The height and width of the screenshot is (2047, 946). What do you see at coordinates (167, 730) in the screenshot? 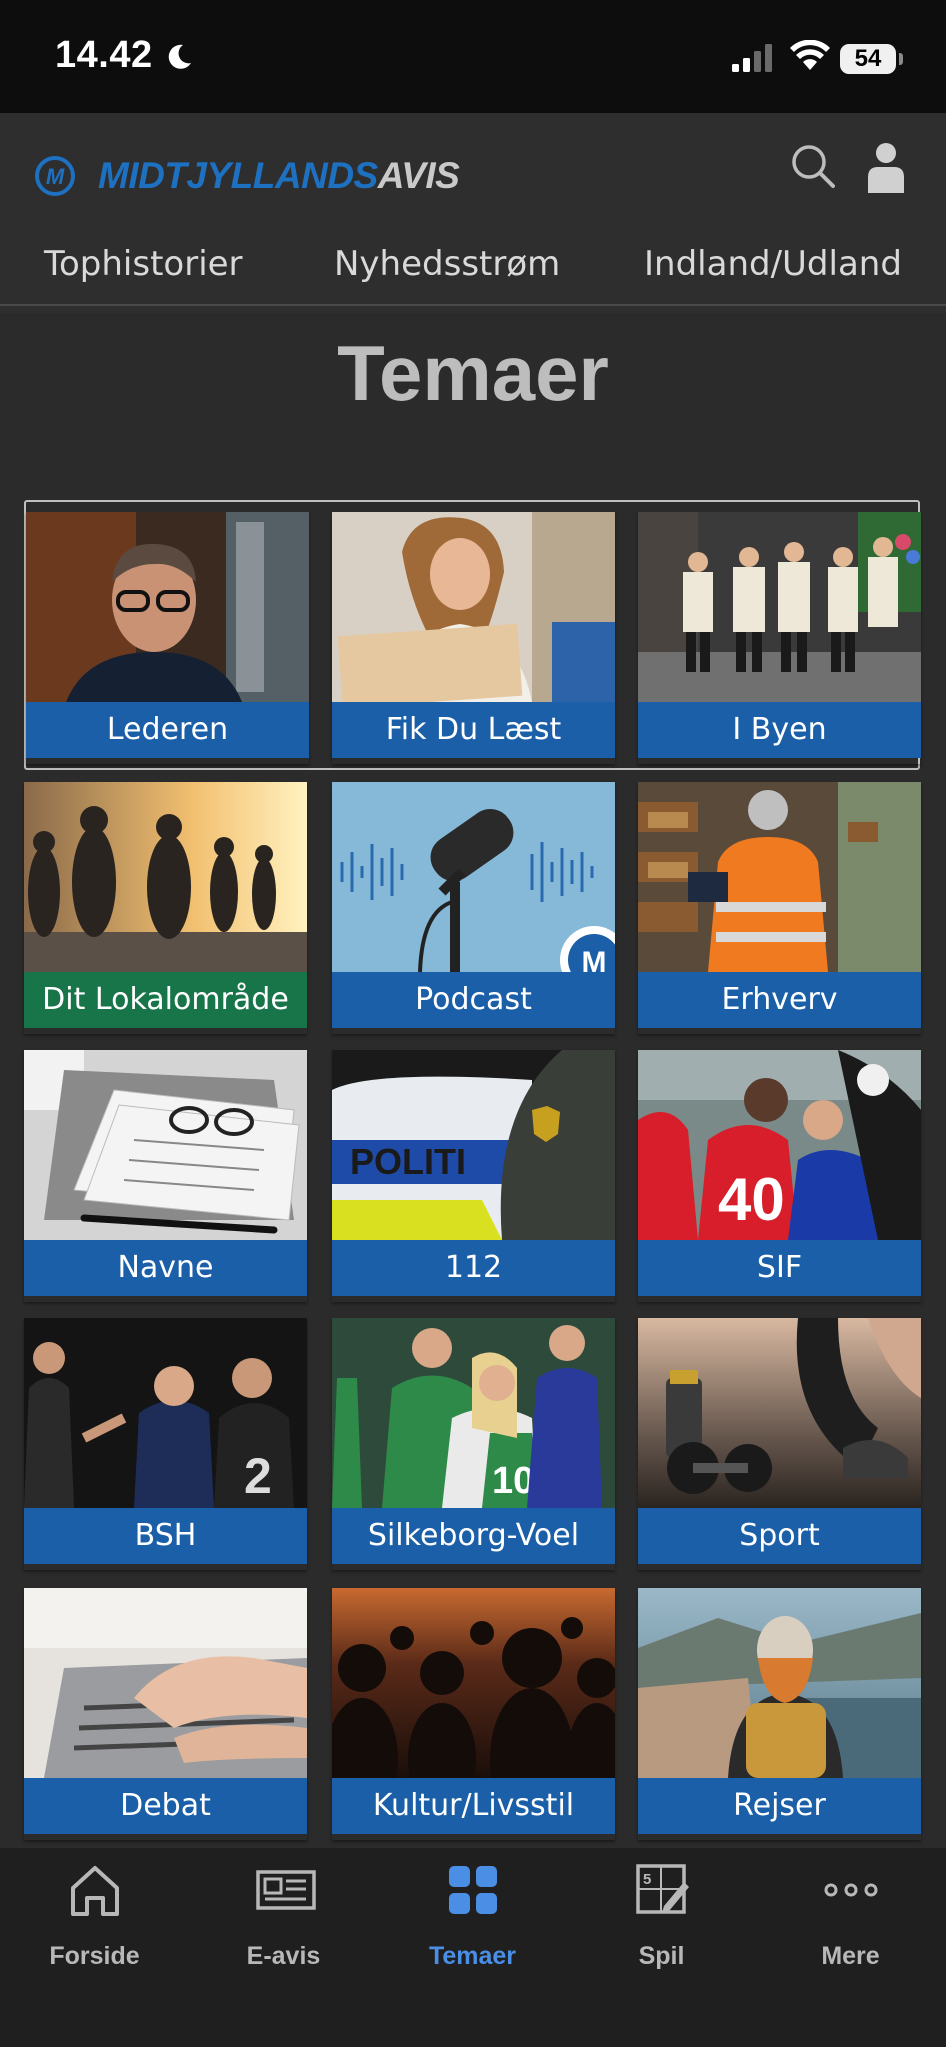
I see `tile-label: Lederen` at bounding box center [167, 730].